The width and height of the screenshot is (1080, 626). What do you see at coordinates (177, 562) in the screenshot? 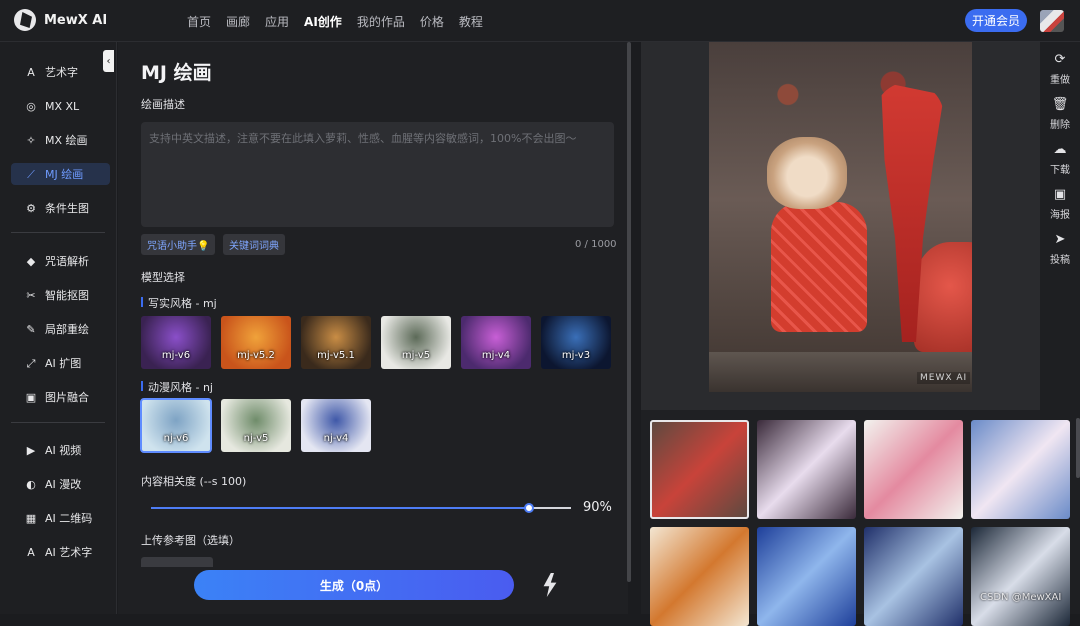
I see `upload-area` at bounding box center [177, 562].